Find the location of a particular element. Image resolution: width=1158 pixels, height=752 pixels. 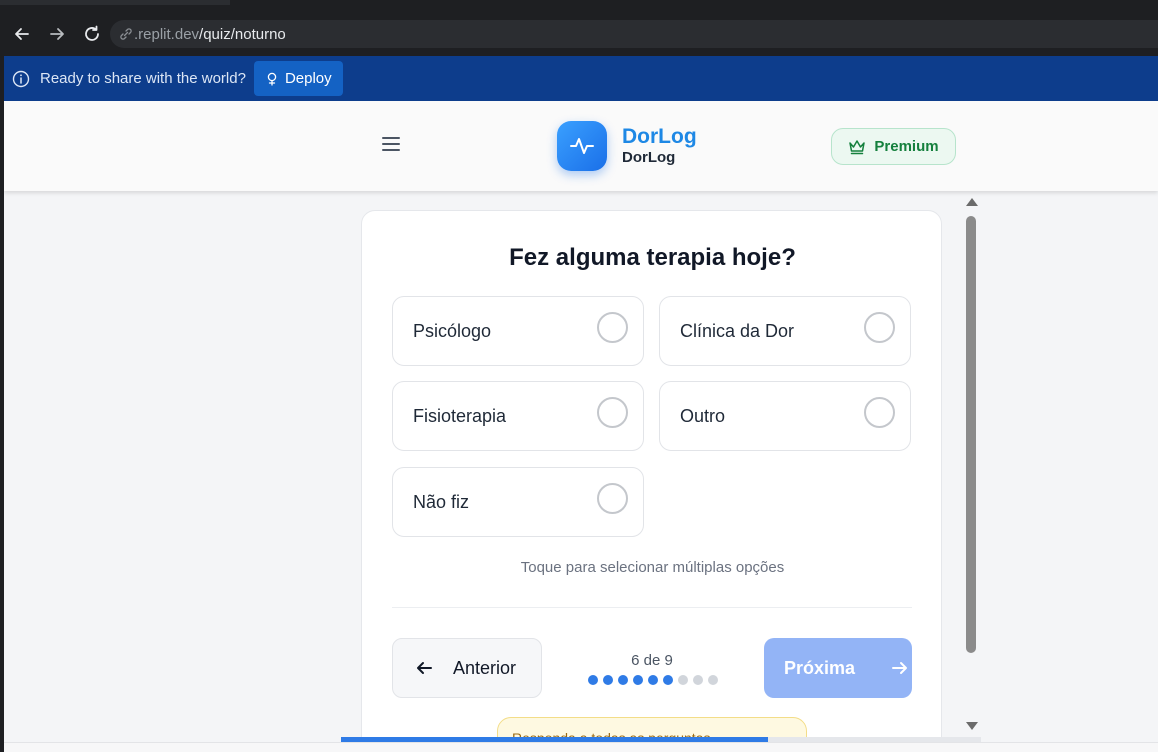

progress-dots is located at coordinates (653, 680).